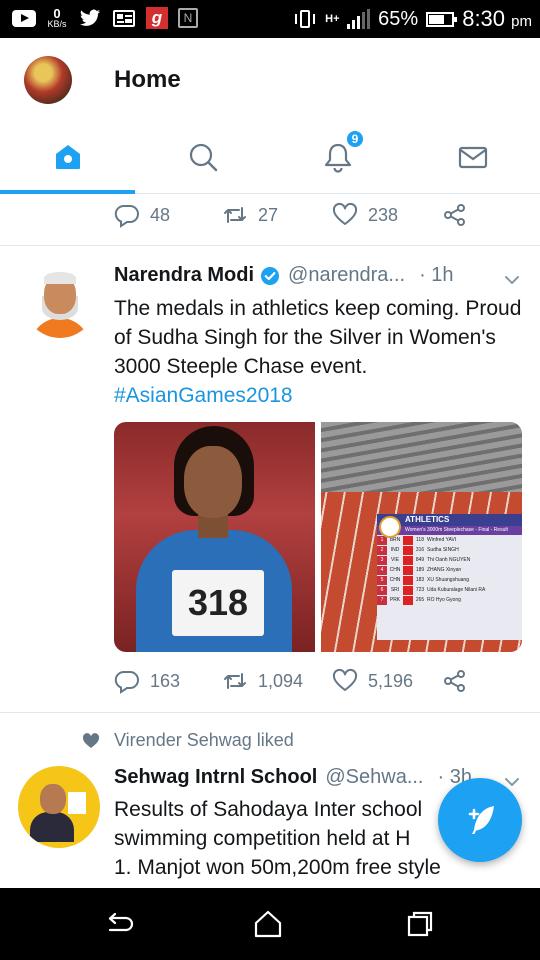 The width and height of the screenshot is (540, 960). I want to click on reply-button: 48, so click(168, 215).